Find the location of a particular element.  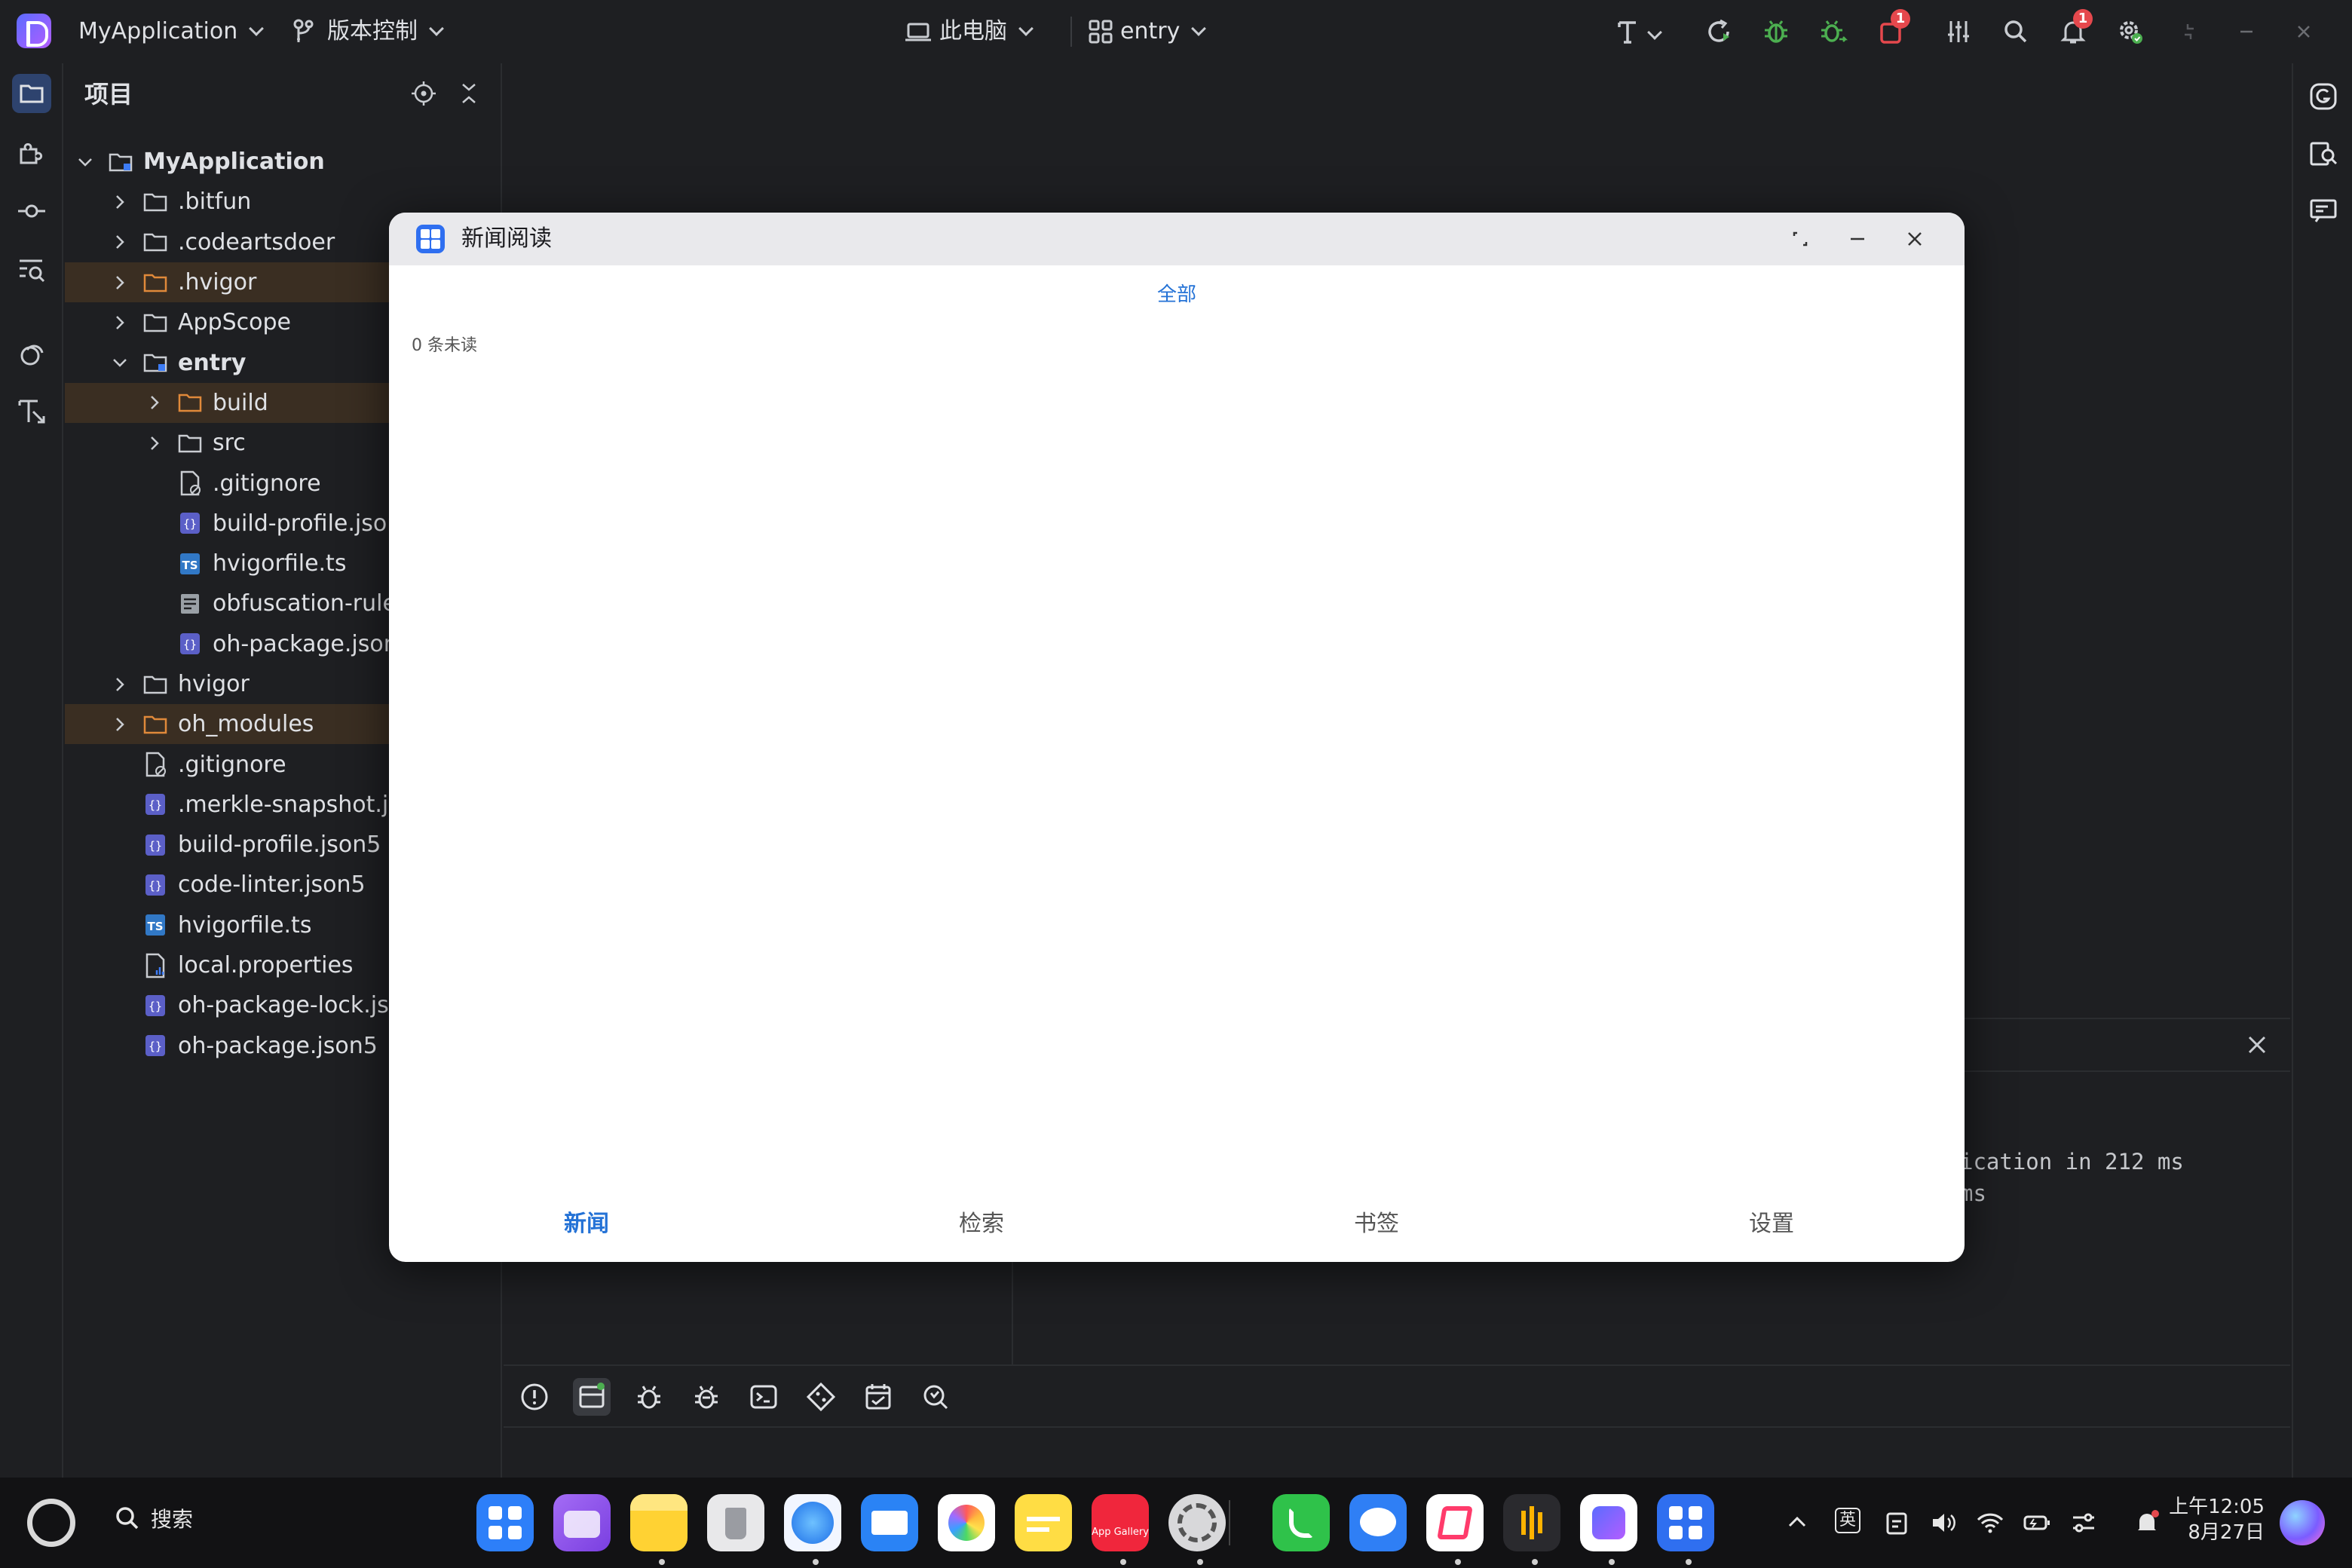

nav-search: 检索 is located at coordinates (981, 1221).